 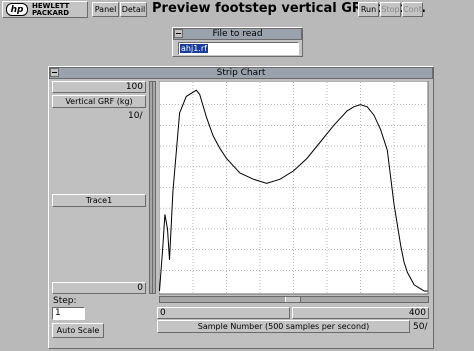 I want to click on detail-button: Detail, so click(x=133, y=9).